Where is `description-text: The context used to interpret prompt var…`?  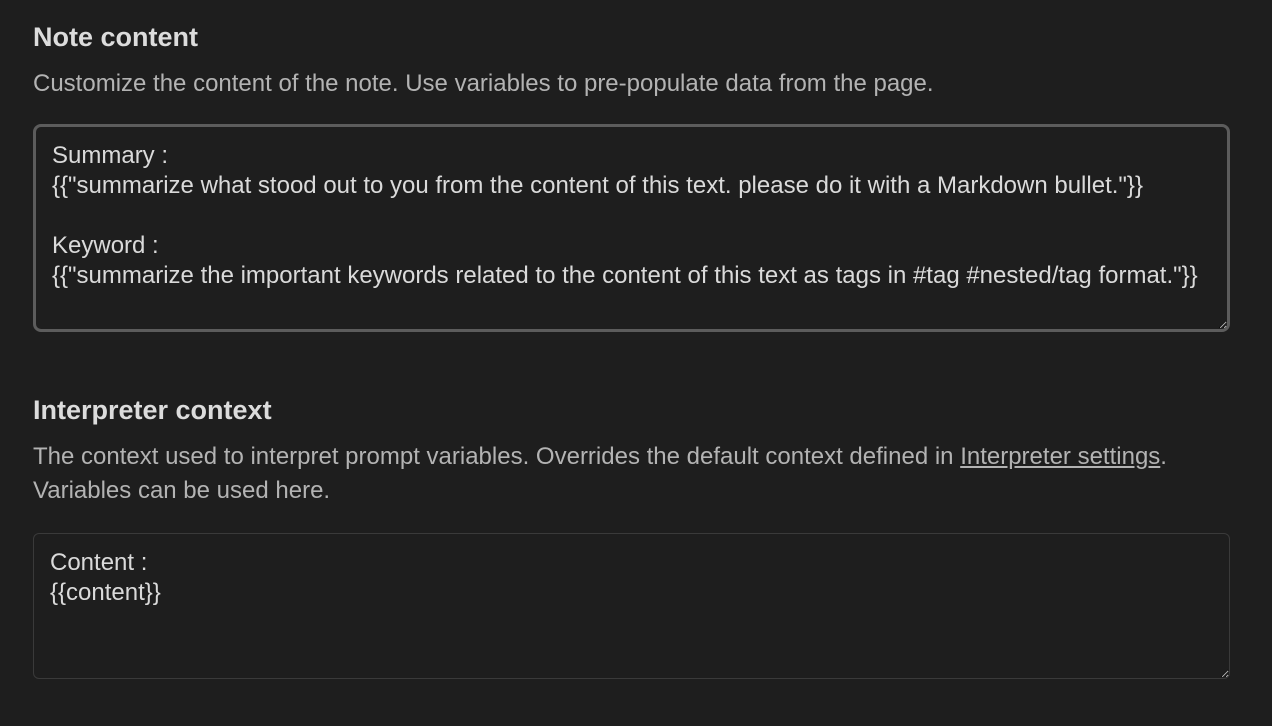 description-text: The context used to interpret prompt var… is located at coordinates (497, 456).